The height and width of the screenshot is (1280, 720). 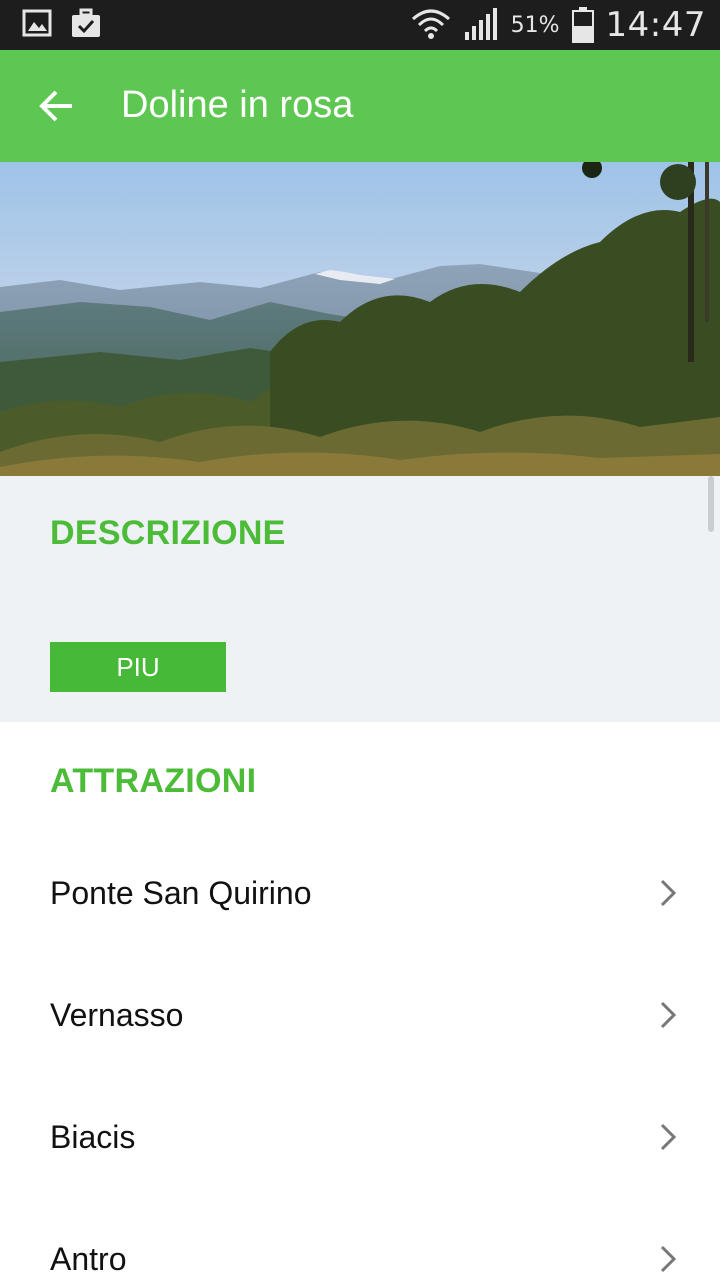 What do you see at coordinates (360, 25) in the screenshot?
I see `status-bar: 51% 14:47` at bounding box center [360, 25].